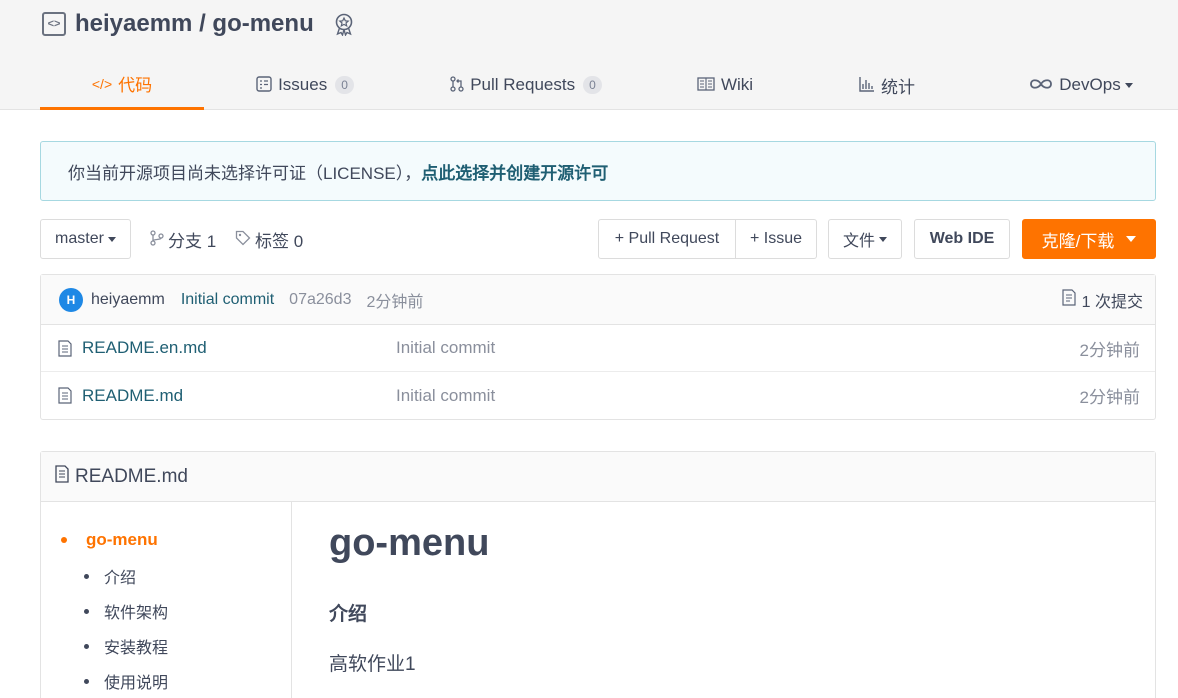 The width and height of the screenshot is (1178, 698). Describe the element at coordinates (54, 24) in the screenshot. I see `repository-icon: <>` at that location.